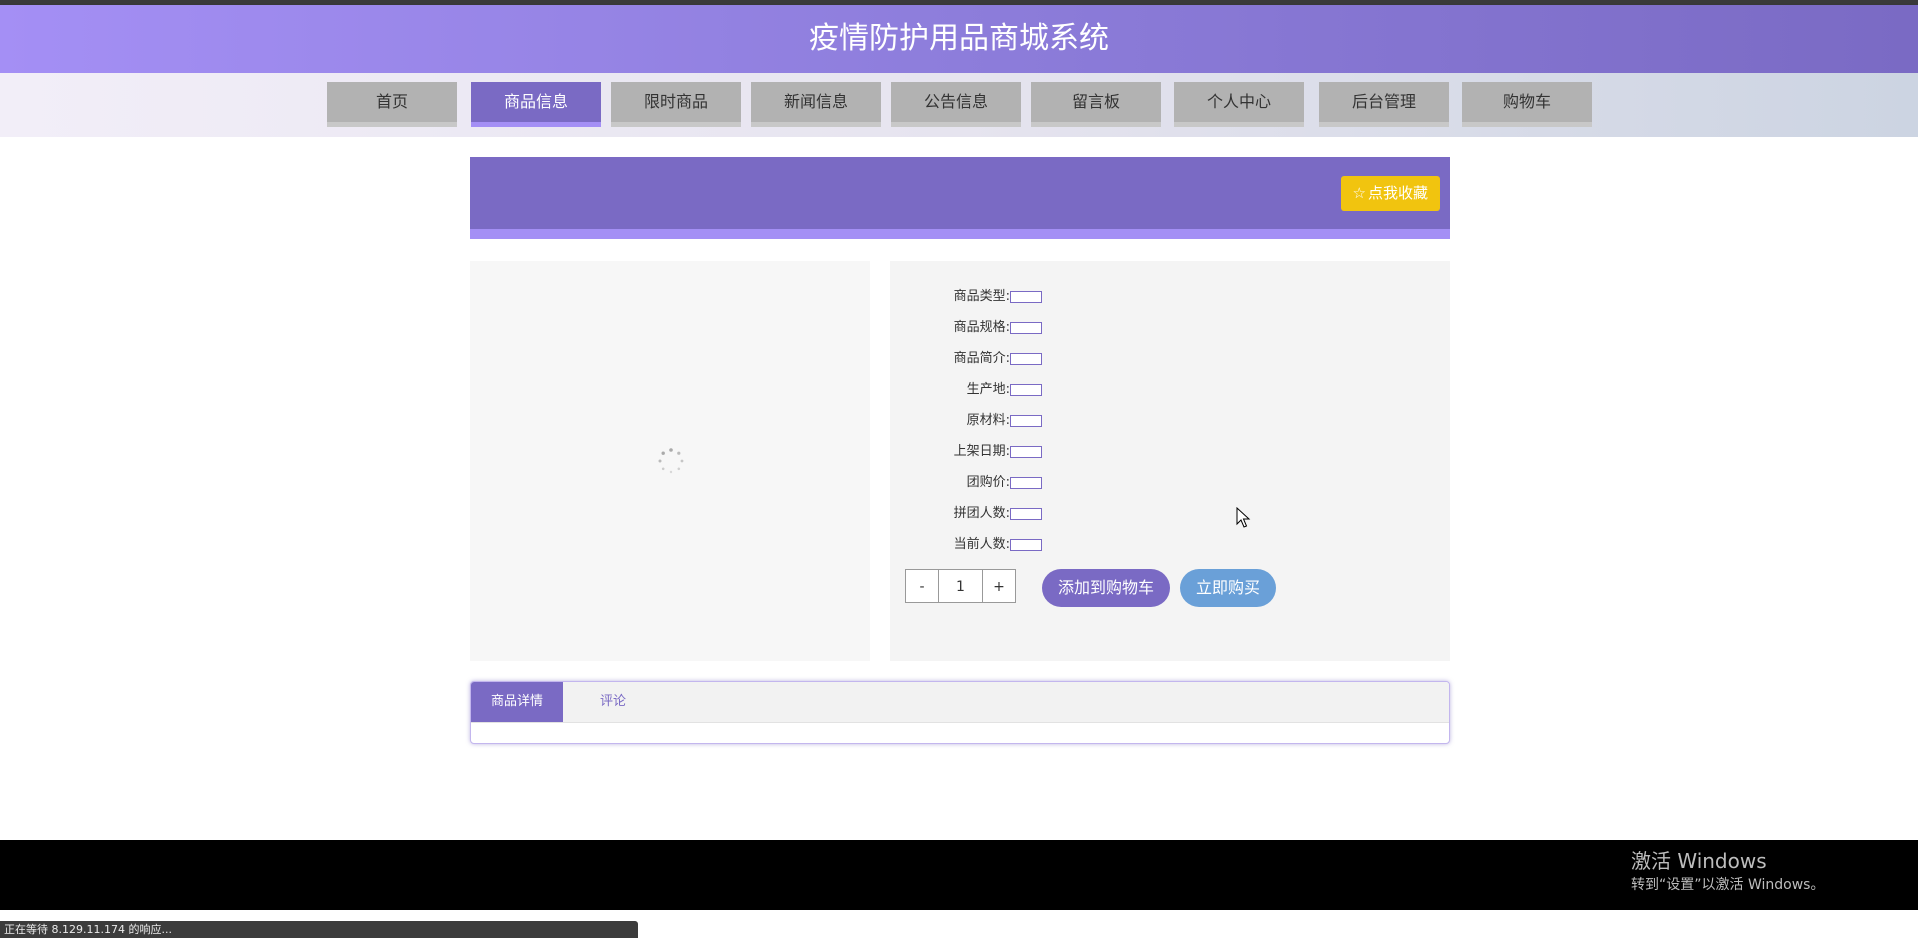  Describe the element at coordinates (960, 586) in the screenshot. I see `quantity-input: 1` at that location.